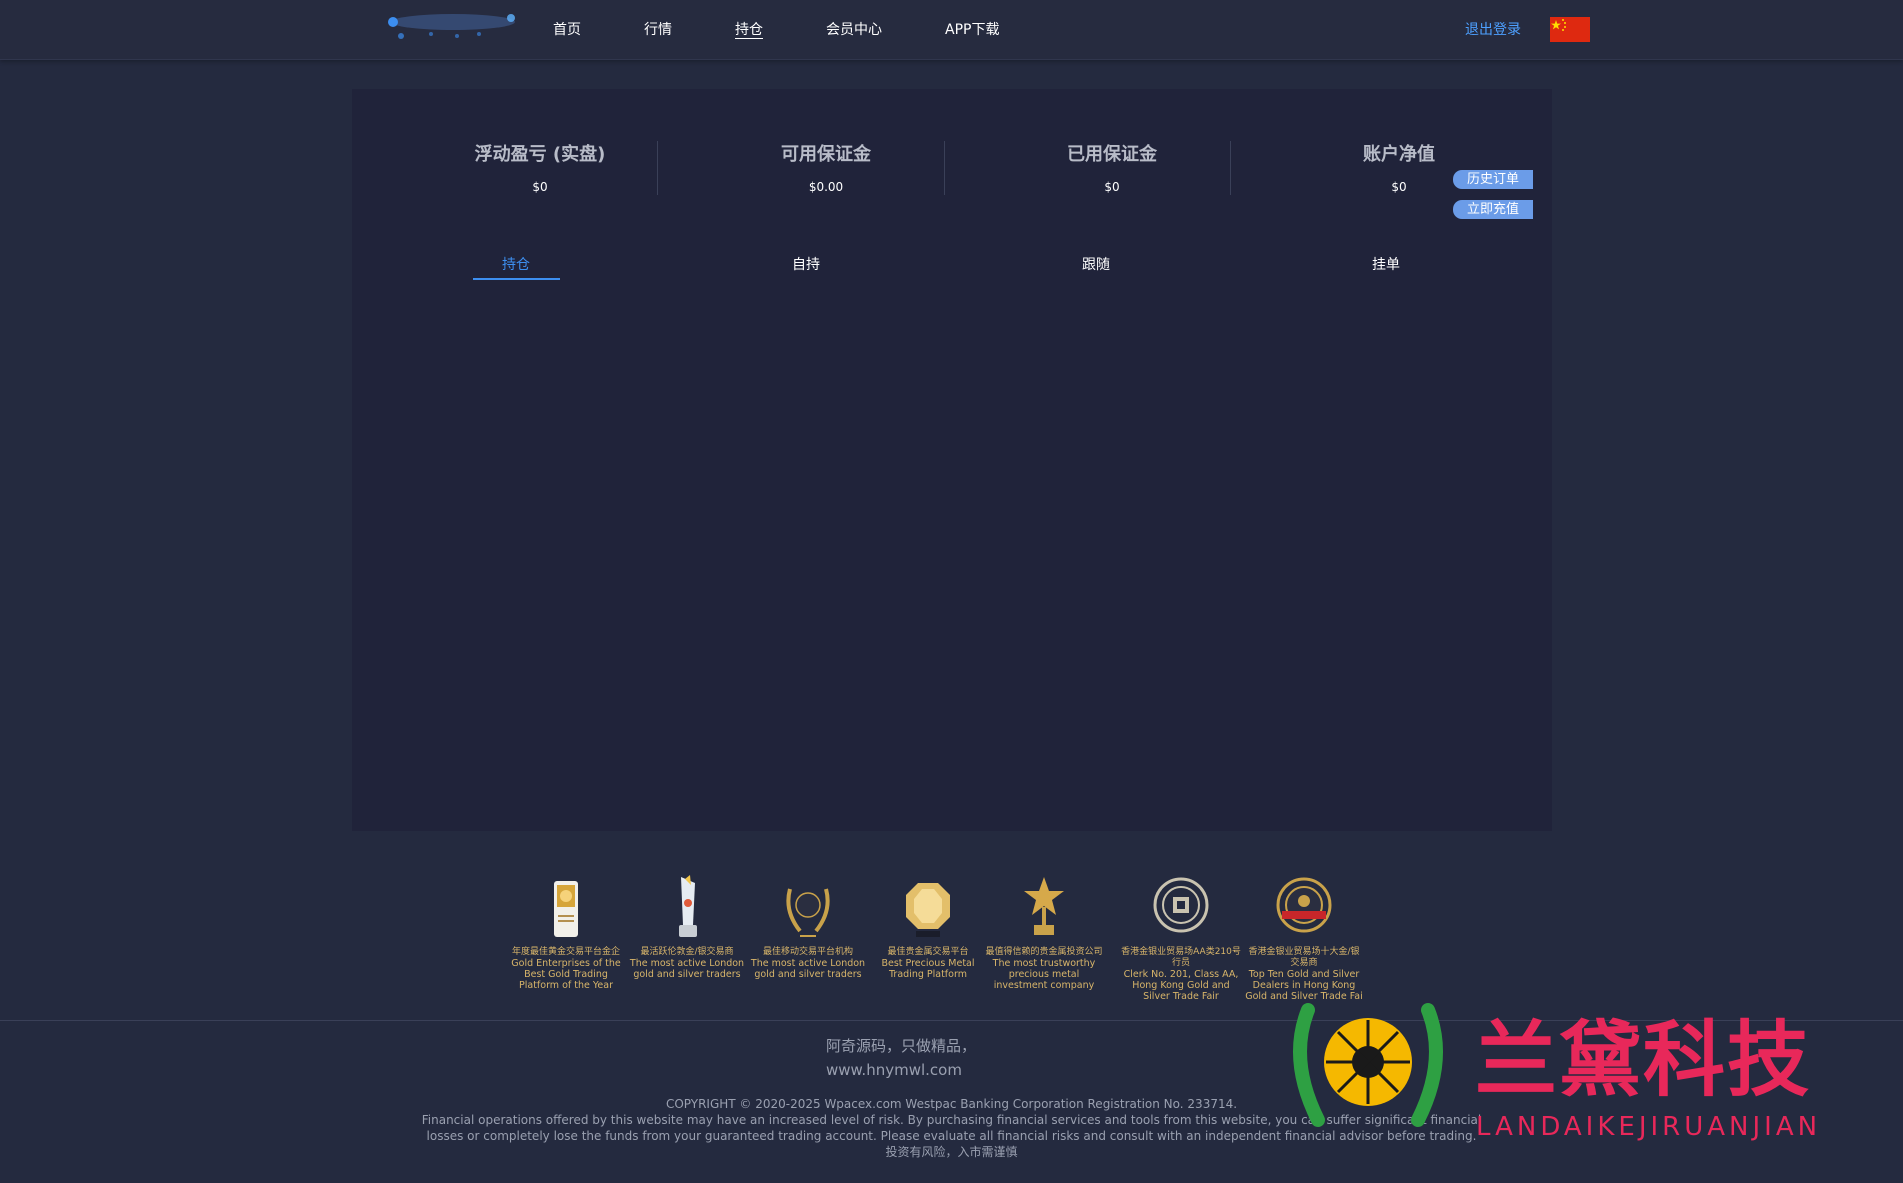  I want to click on nav-member-center: 会员中心, so click(854, 29).